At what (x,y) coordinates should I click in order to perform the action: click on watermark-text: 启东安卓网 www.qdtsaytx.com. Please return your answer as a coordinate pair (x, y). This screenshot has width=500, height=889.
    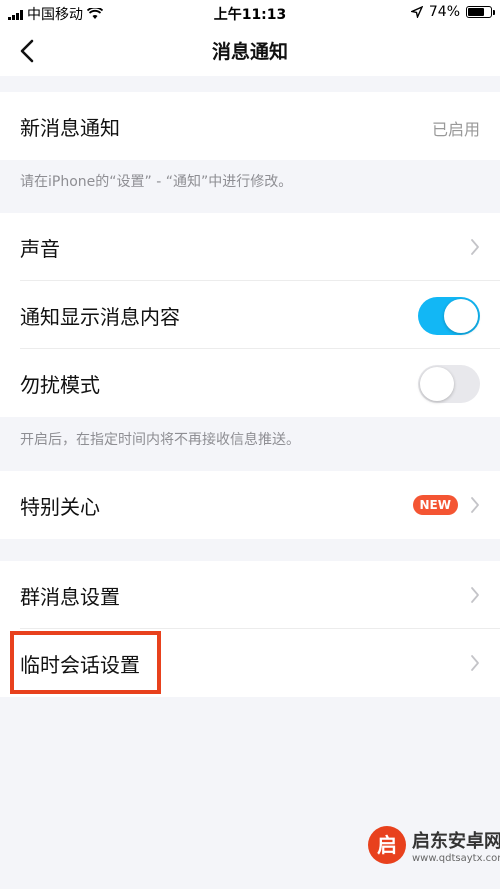
    Looking at the image, I should click on (456, 845).